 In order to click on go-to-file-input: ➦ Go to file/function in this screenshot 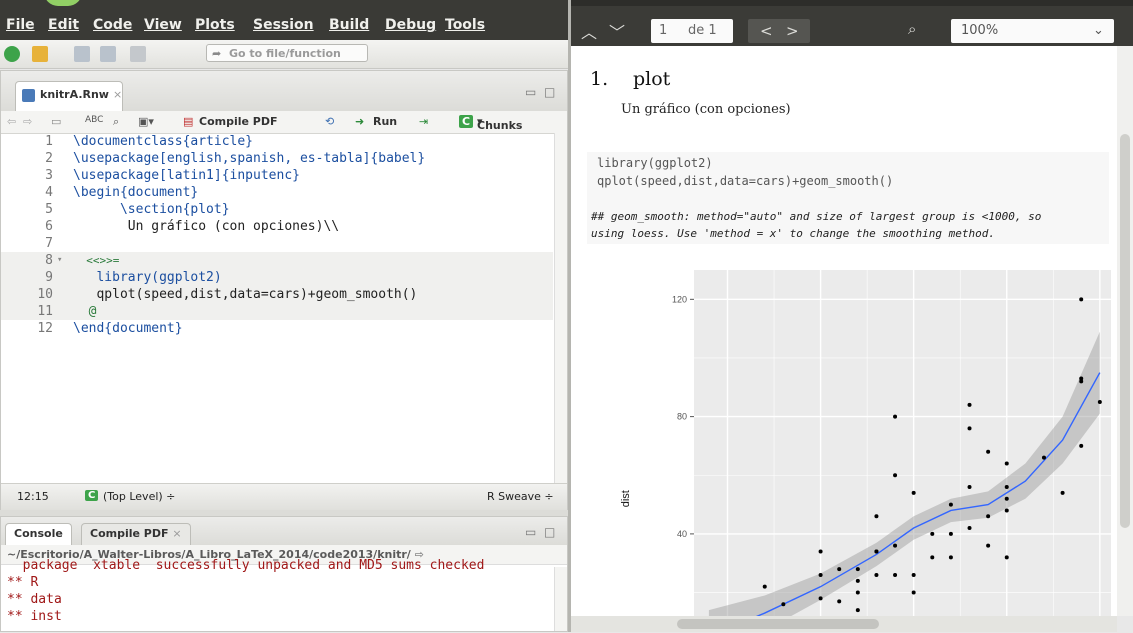, I will do `click(287, 53)`.